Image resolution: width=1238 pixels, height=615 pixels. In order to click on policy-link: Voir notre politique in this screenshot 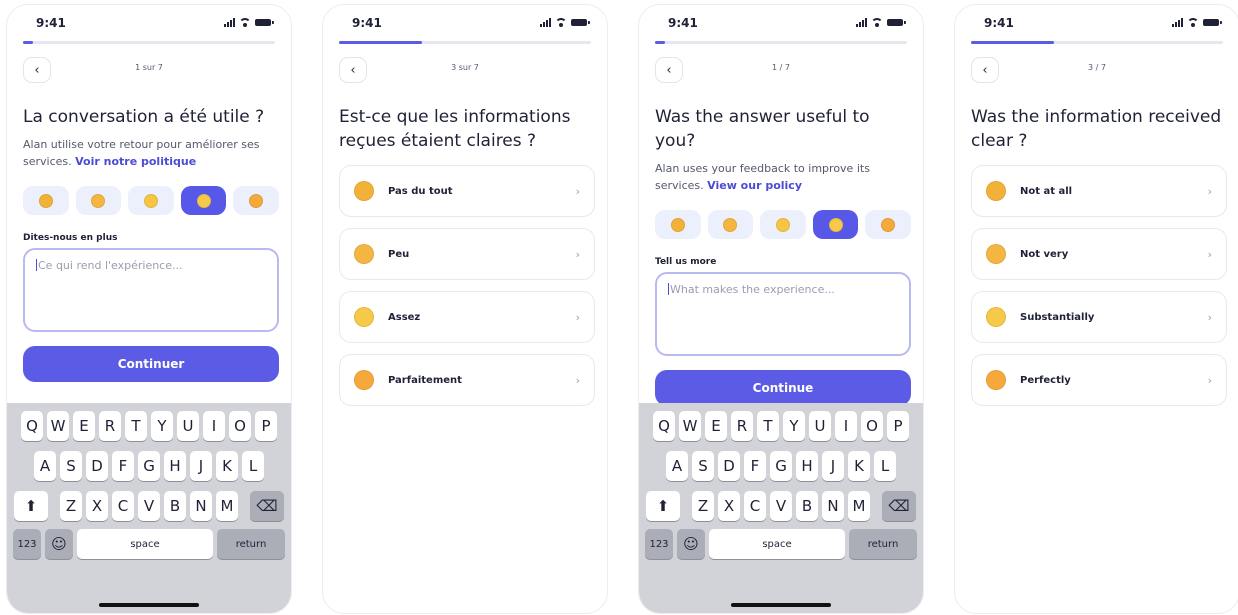, I will do `click(135, 161)`.